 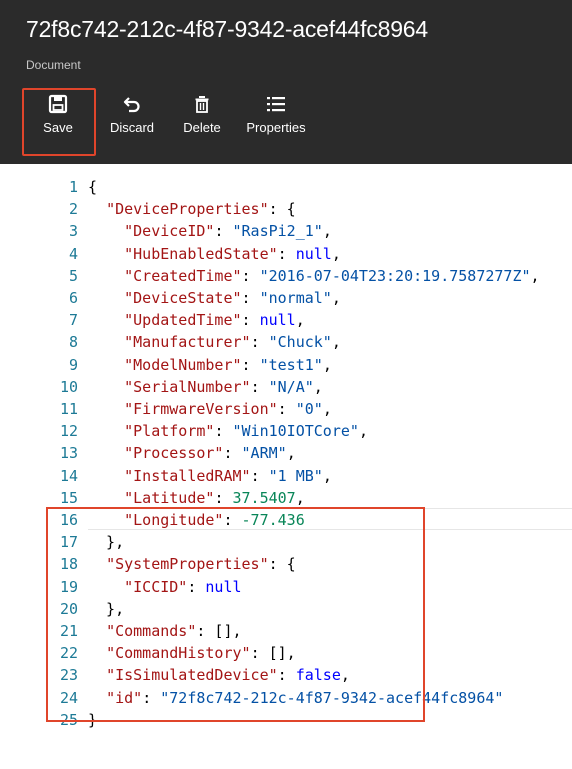 I want to click on trash-icon, so click(x=202, y=104).